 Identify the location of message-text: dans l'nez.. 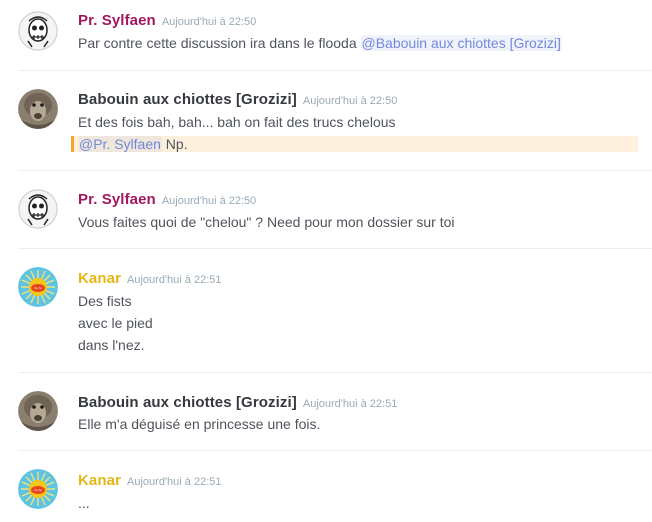
(111, 345).